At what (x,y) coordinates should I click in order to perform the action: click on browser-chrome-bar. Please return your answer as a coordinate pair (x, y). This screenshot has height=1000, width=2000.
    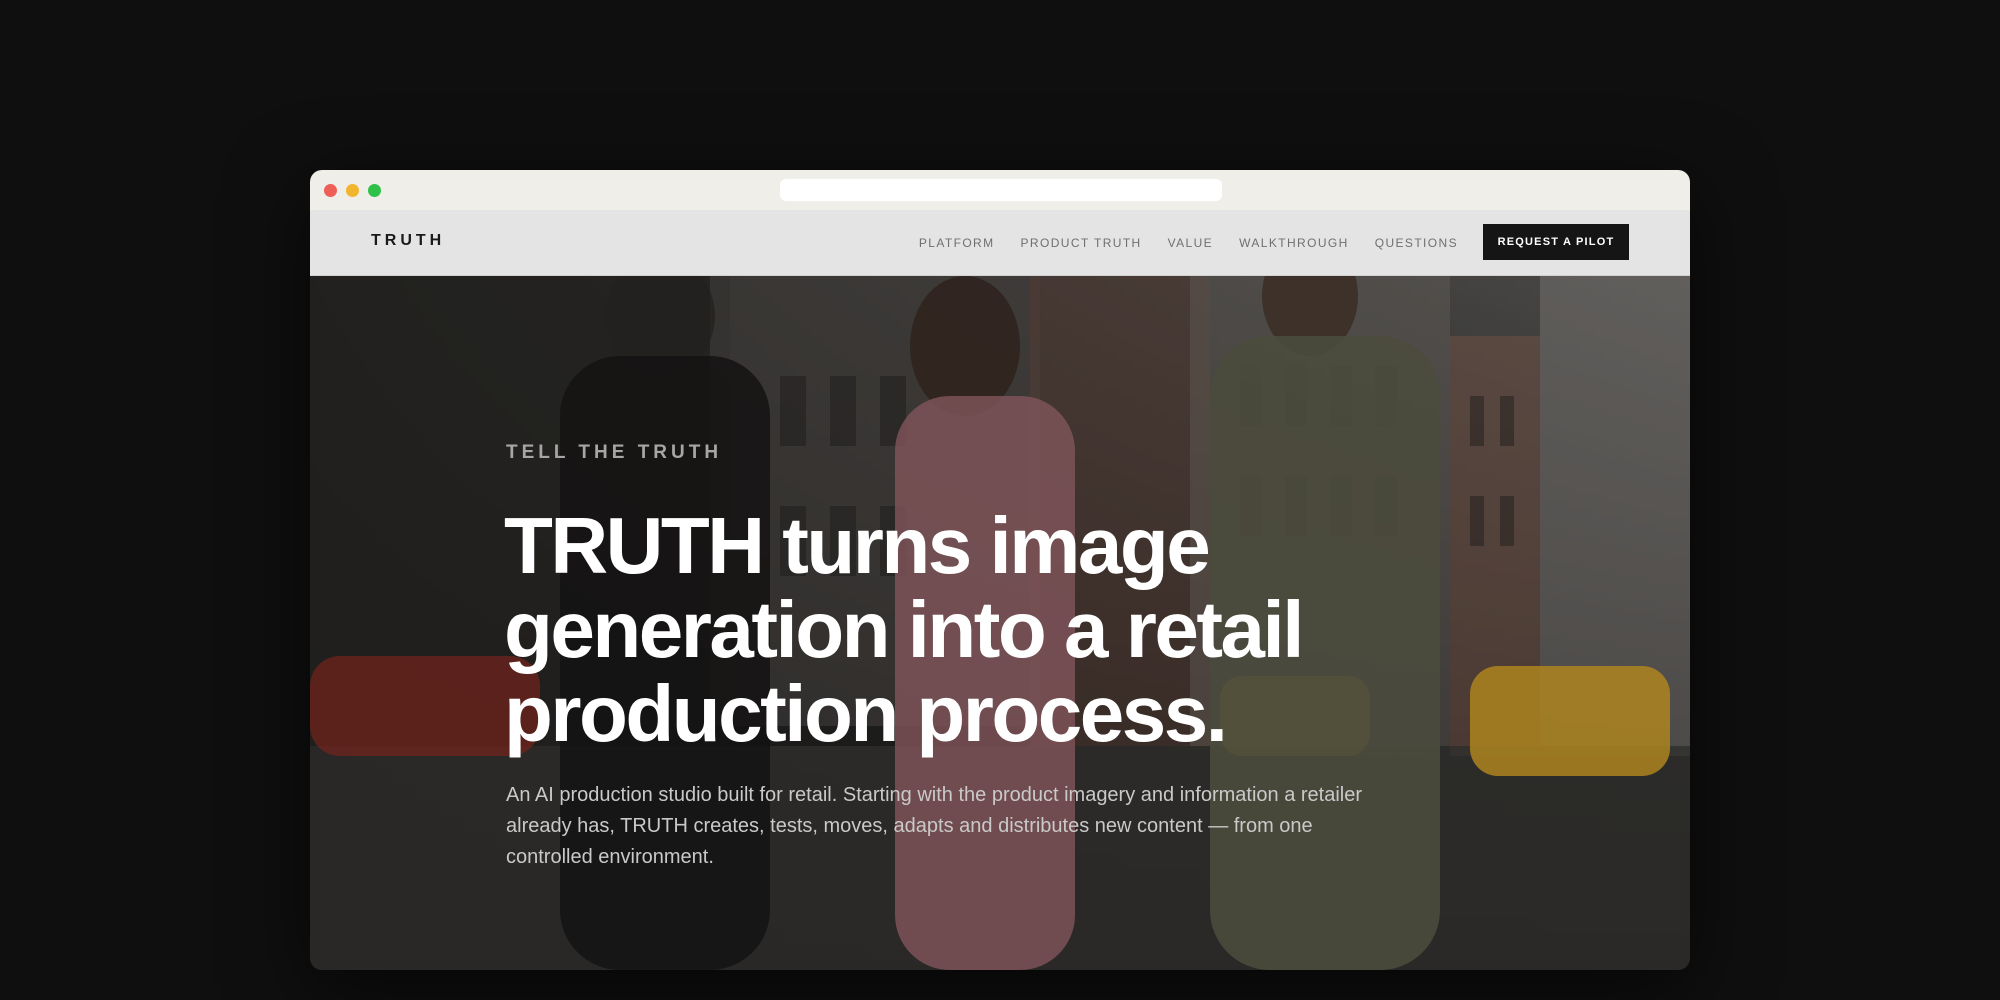
    Looking at the image, I should click on (1000, 190).